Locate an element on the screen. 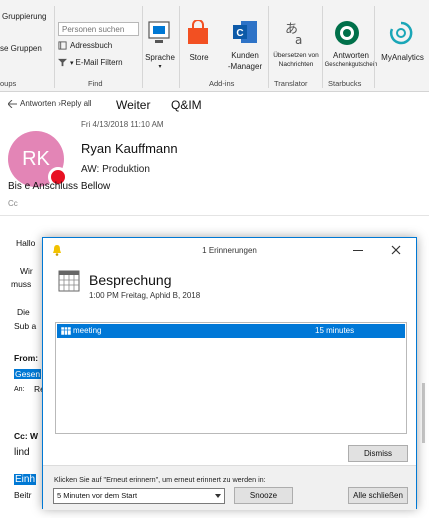 The width and height of the screenshot is (429, 518). svg-text: C is located at coordinates (239, 33).